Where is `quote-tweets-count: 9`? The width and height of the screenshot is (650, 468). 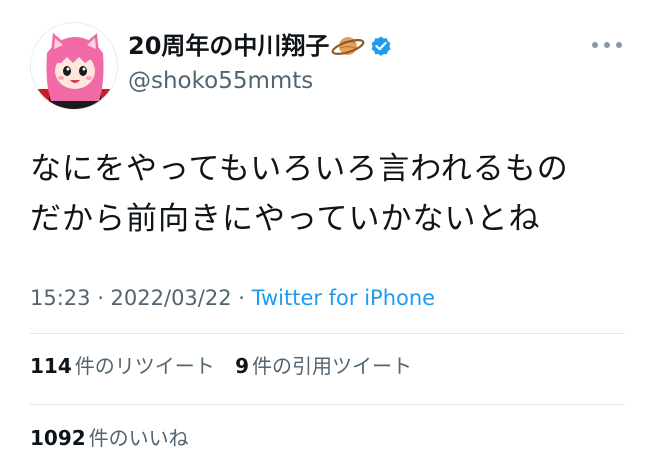 quote-tweets-count: 9 is located at coordinates (242, 366).